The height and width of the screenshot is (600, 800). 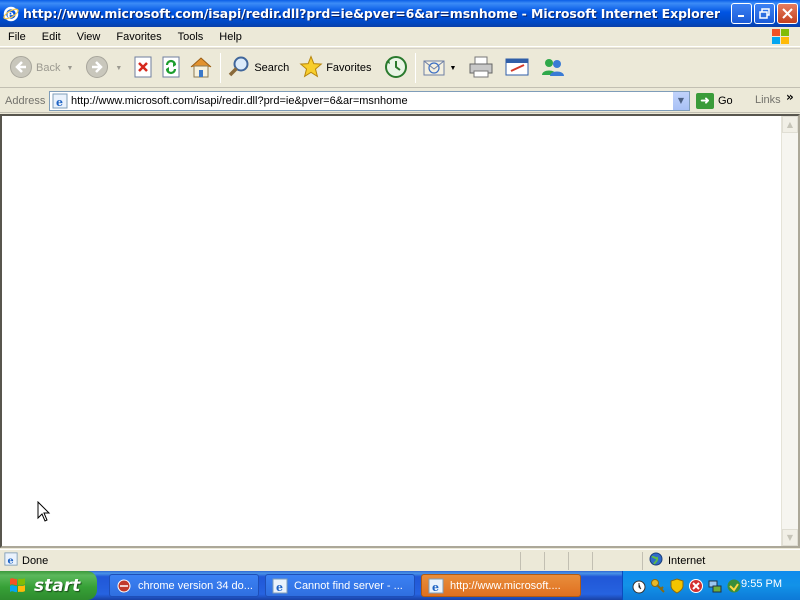 I want to click on windows-flag-icon, so click(x=18, y=586).